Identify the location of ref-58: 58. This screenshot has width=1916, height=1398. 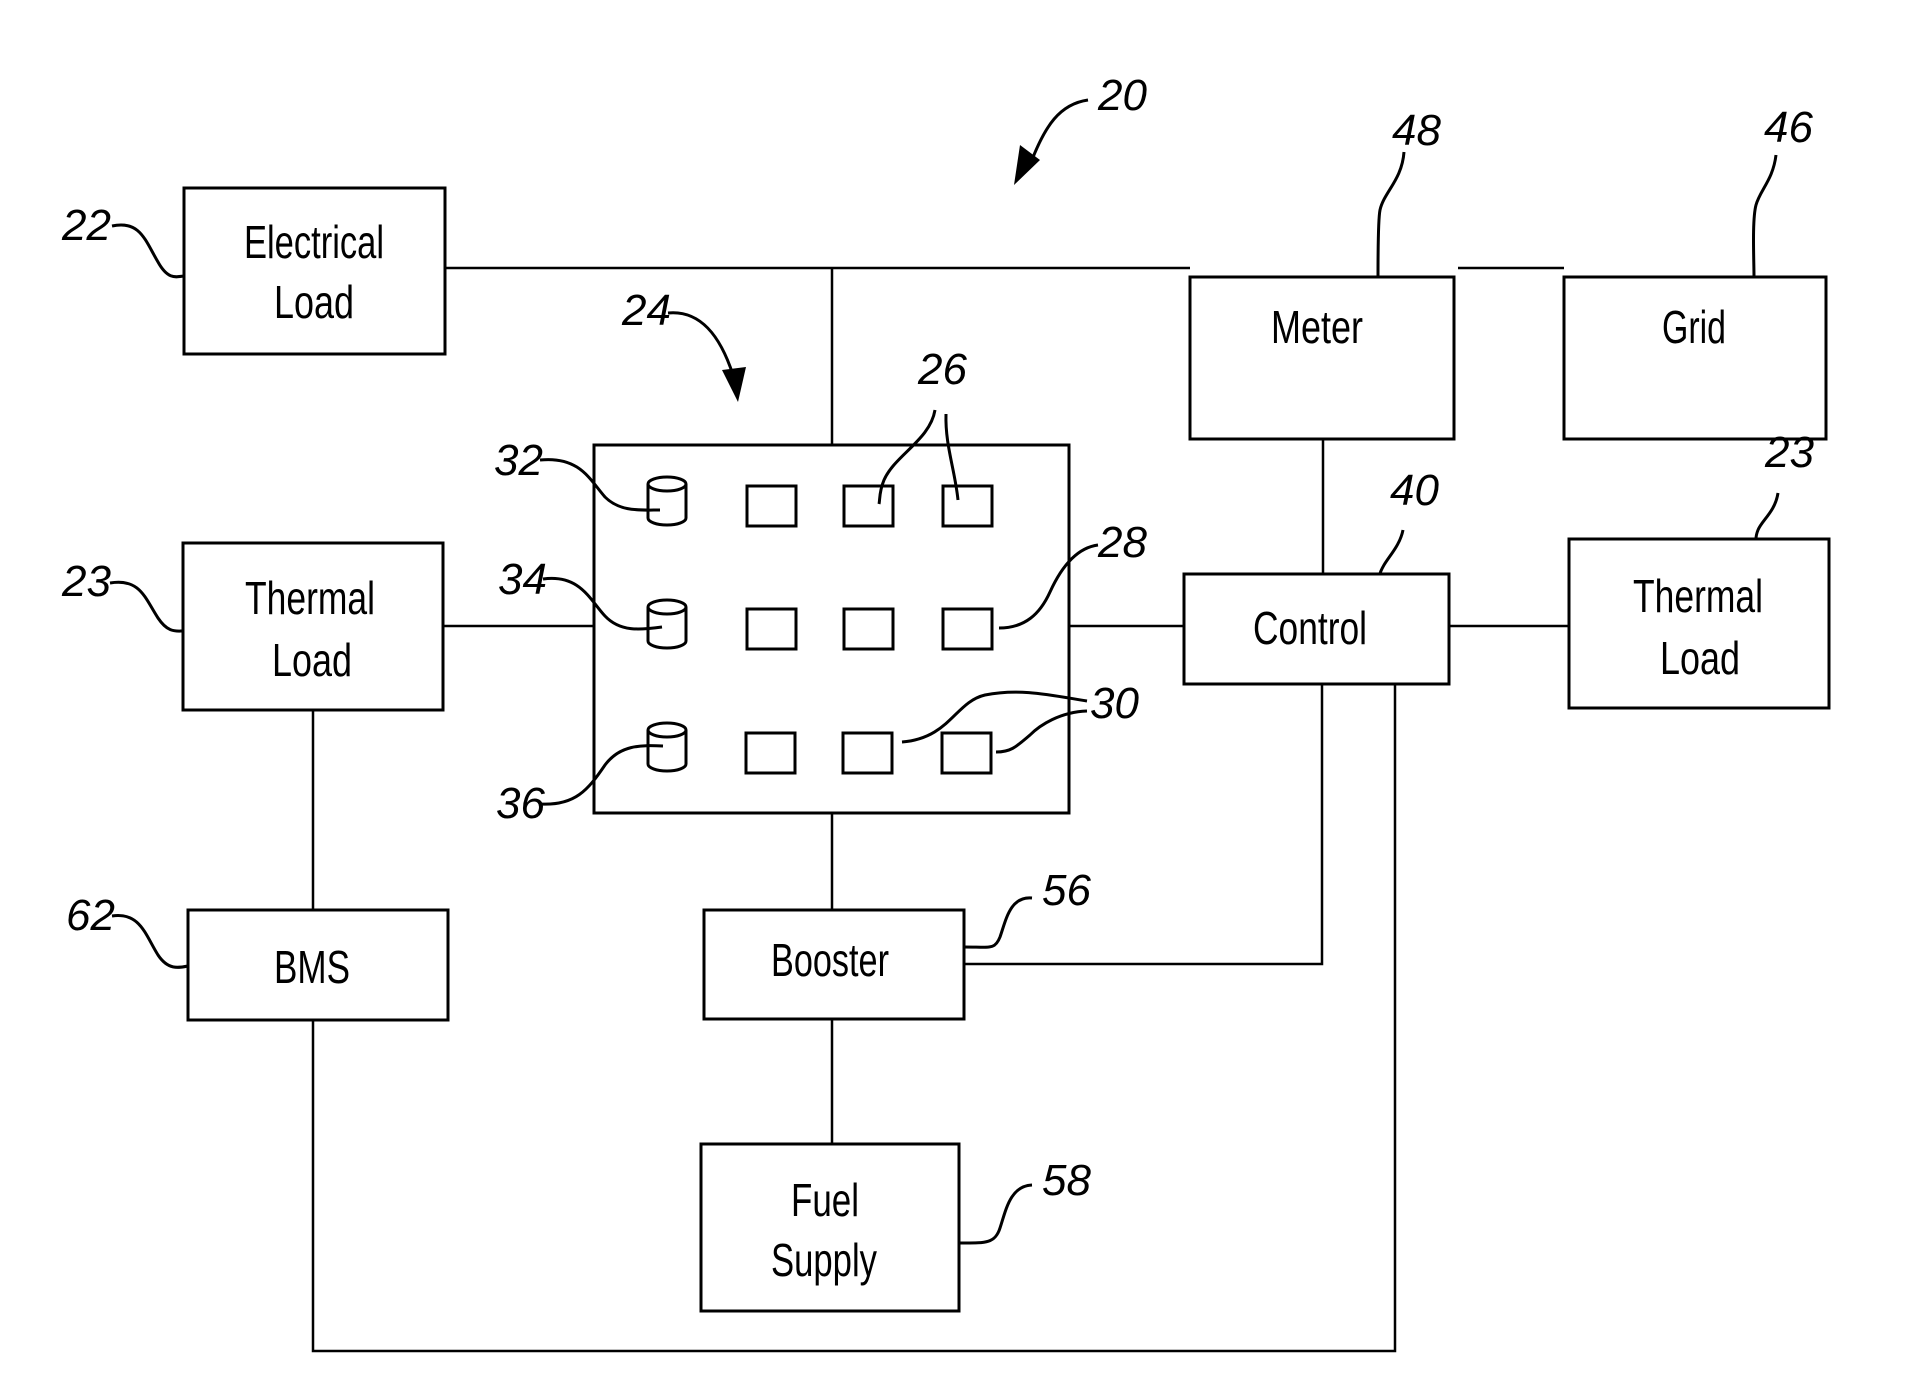
(1066, 1180).